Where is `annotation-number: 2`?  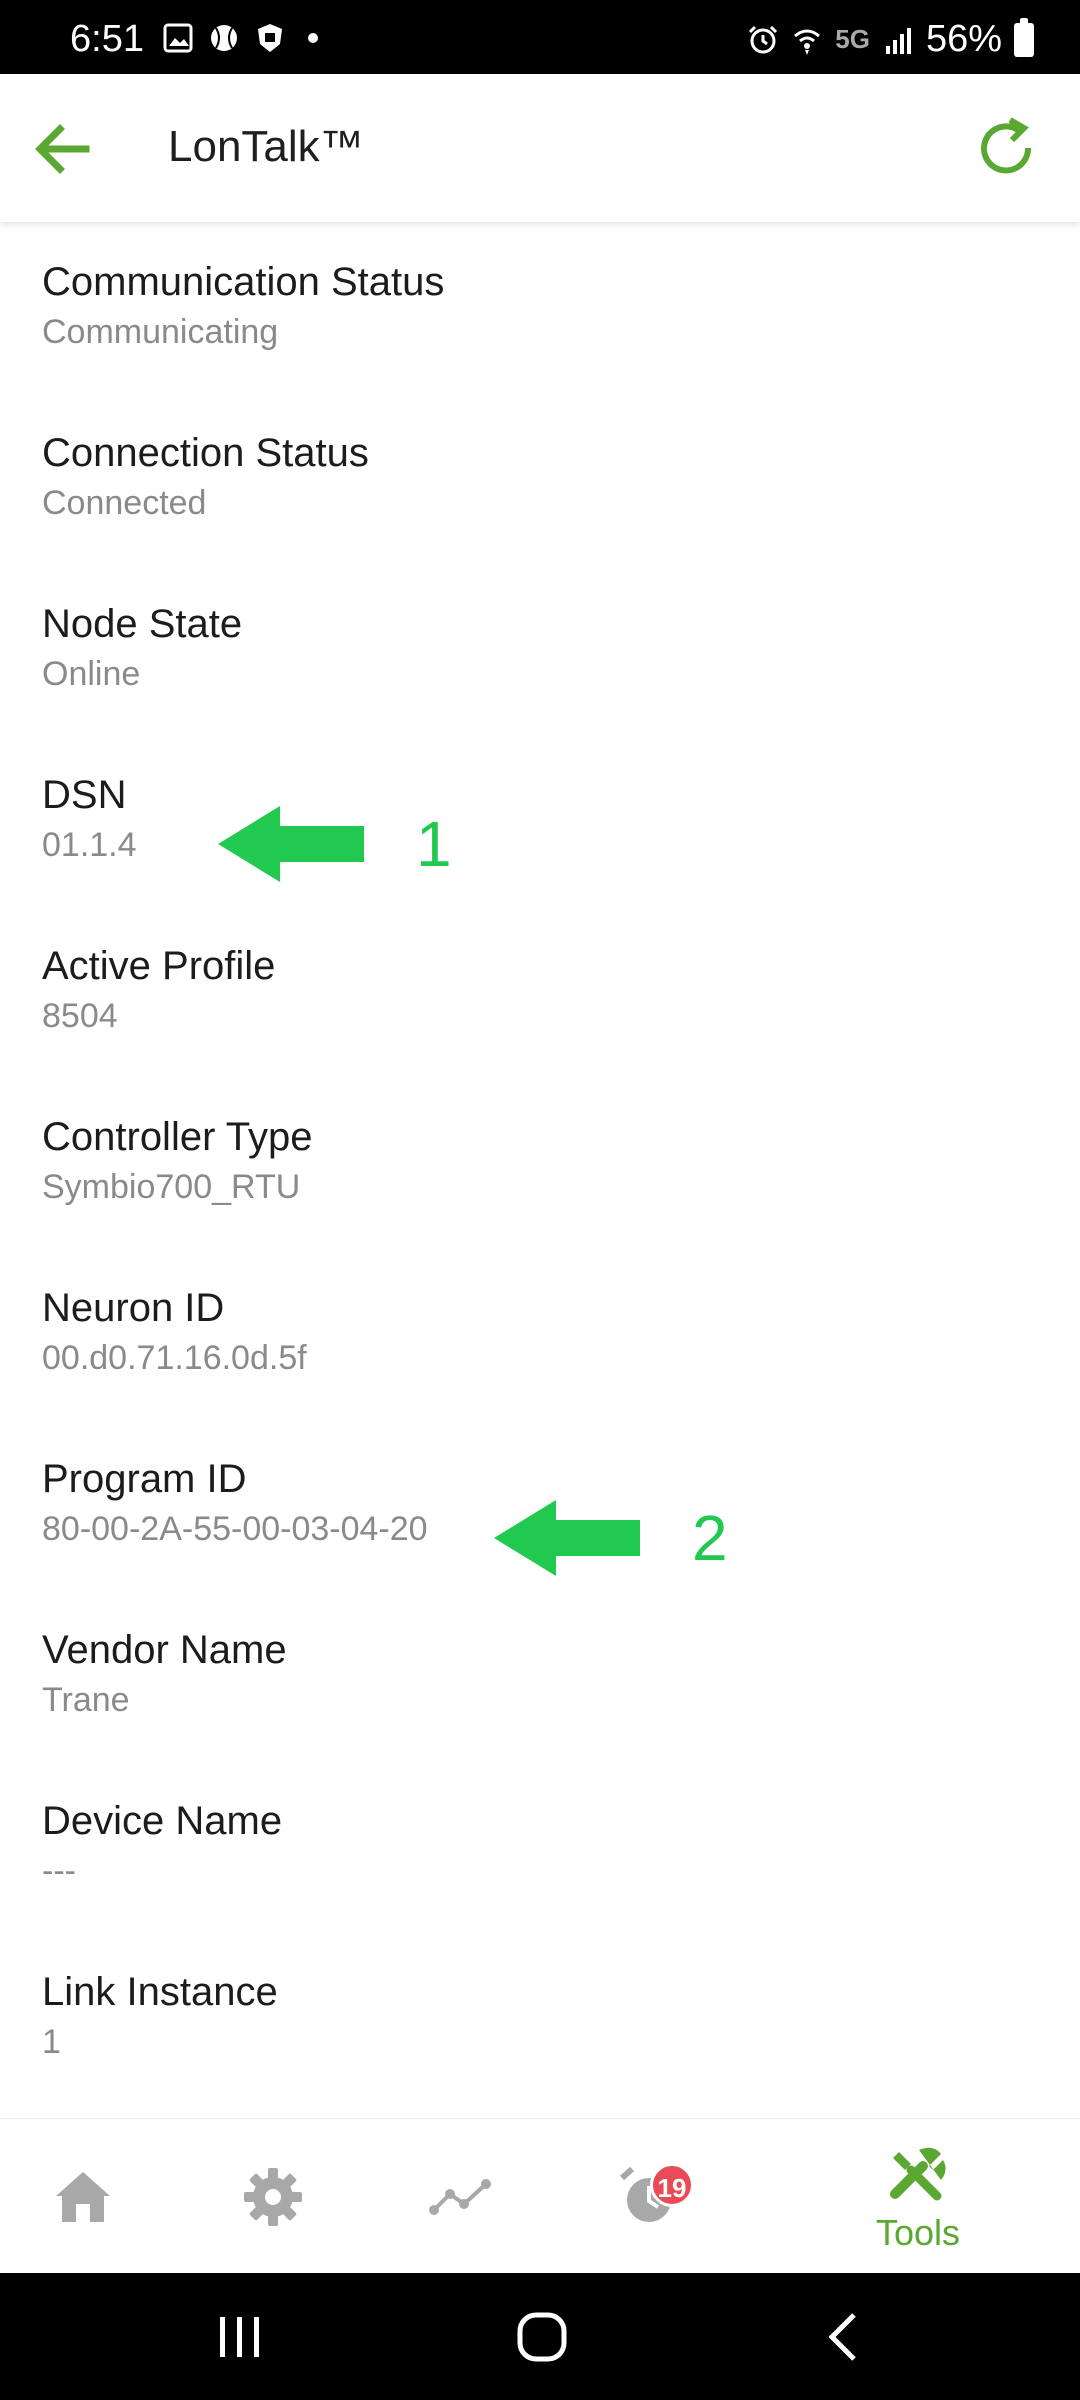 annotation-number: 2 is located at coordinates (710, 1538).